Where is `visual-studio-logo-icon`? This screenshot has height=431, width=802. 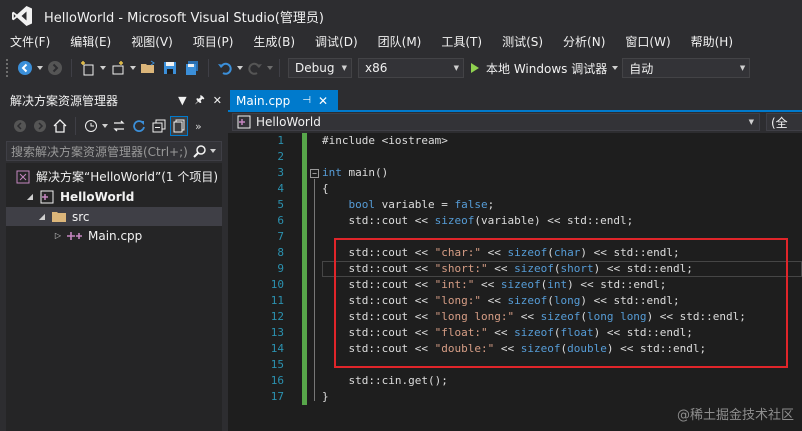 visual-studio-logo-icon is located at coordinates (22, 16).